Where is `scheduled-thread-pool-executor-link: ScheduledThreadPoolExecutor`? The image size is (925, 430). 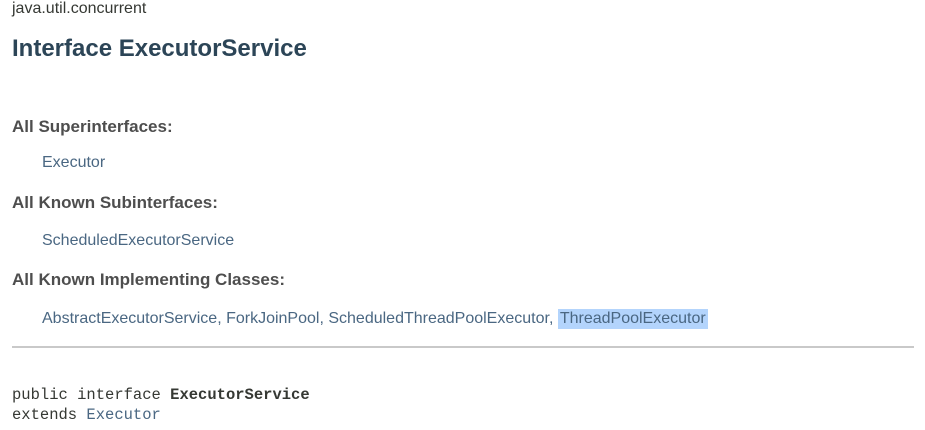 scheduled-thread-pool-executor-link: ScheduledThreadPoolExecutor is located at coordinates (438, 318).